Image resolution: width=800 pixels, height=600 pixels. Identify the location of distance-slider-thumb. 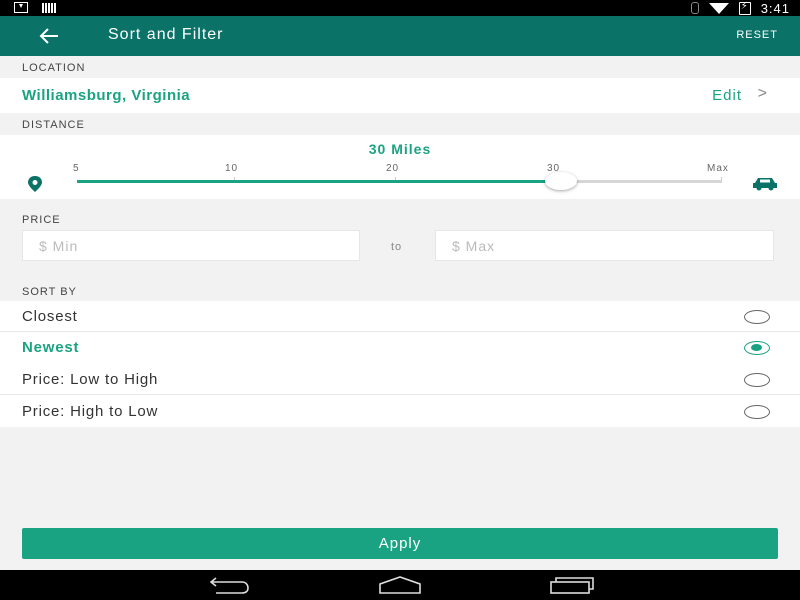
(561, 181).